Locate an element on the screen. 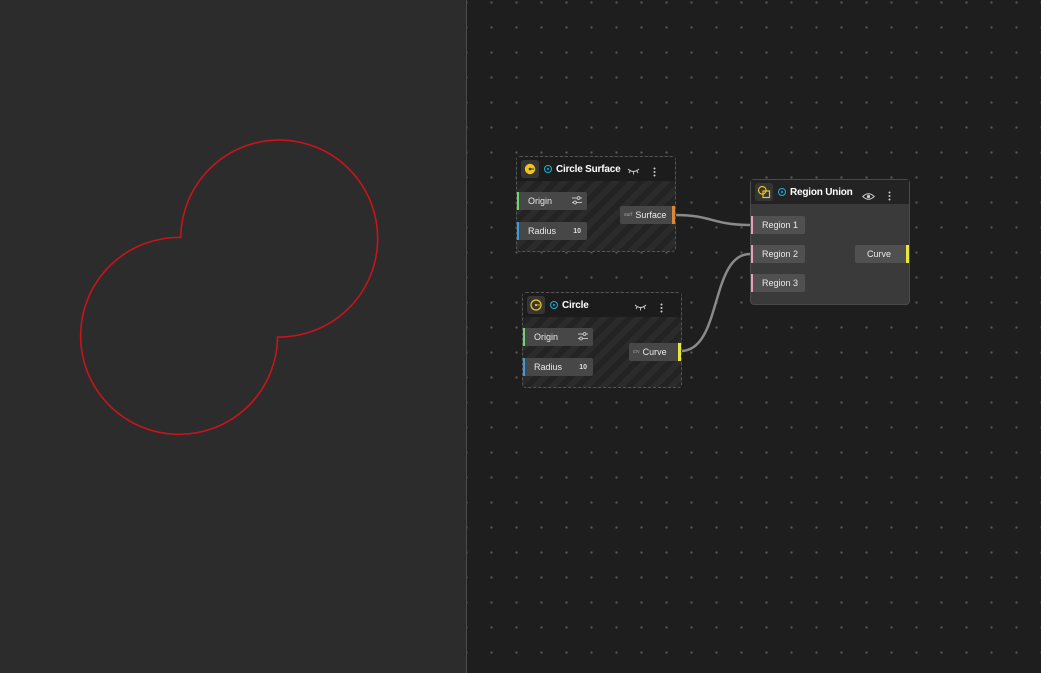  output-surface: surf Surface is located at coordinates (647, 215).